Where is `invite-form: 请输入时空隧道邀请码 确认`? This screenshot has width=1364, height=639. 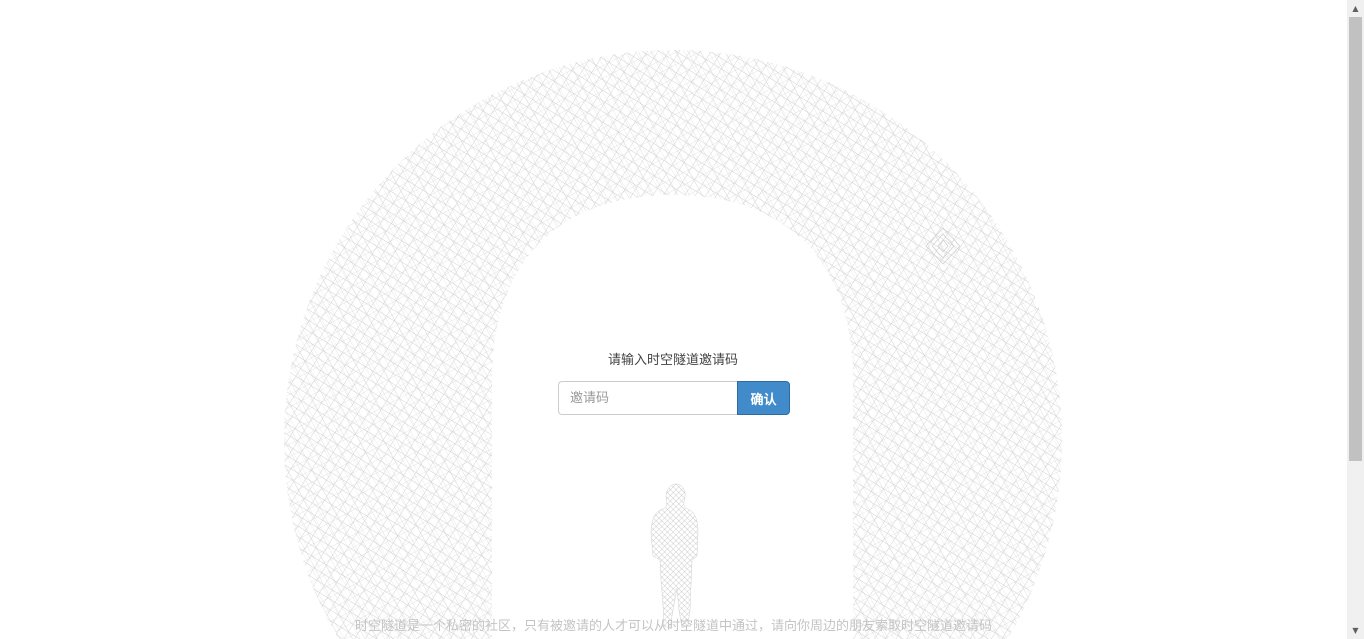
invite-form: 请输入时空隧道邀请码 确认 is located at coordinates (674, 383).